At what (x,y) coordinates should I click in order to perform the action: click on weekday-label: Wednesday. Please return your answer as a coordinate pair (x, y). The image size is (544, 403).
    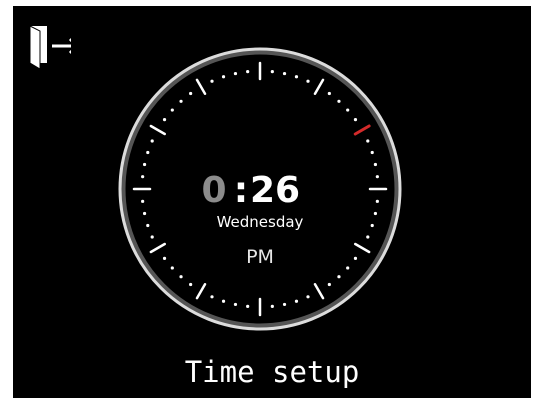
    Looking at the image, I should click on (260, 222).